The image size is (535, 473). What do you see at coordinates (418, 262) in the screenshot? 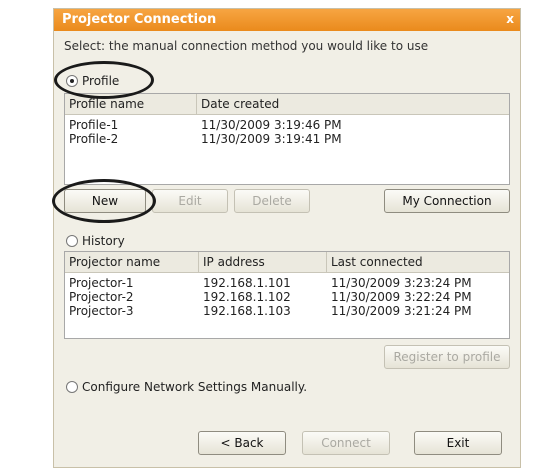
I see `column-header-last-connected: Last connected` at bounding box center [418, 262].